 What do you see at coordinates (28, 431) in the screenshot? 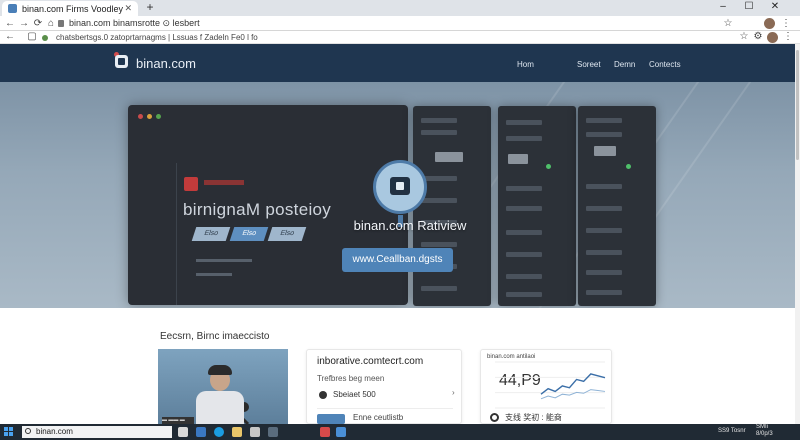
I see `search-icon` at bounding box center [28, 431].